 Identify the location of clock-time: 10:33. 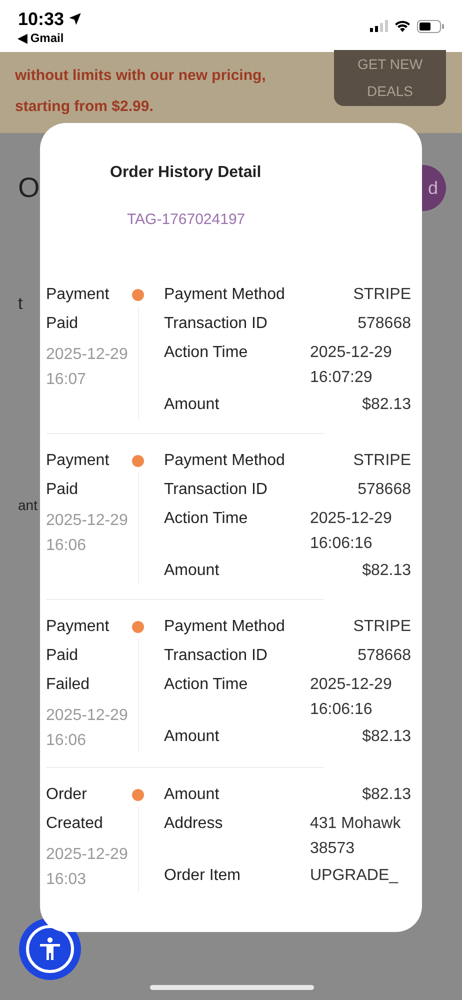
(41, 19).